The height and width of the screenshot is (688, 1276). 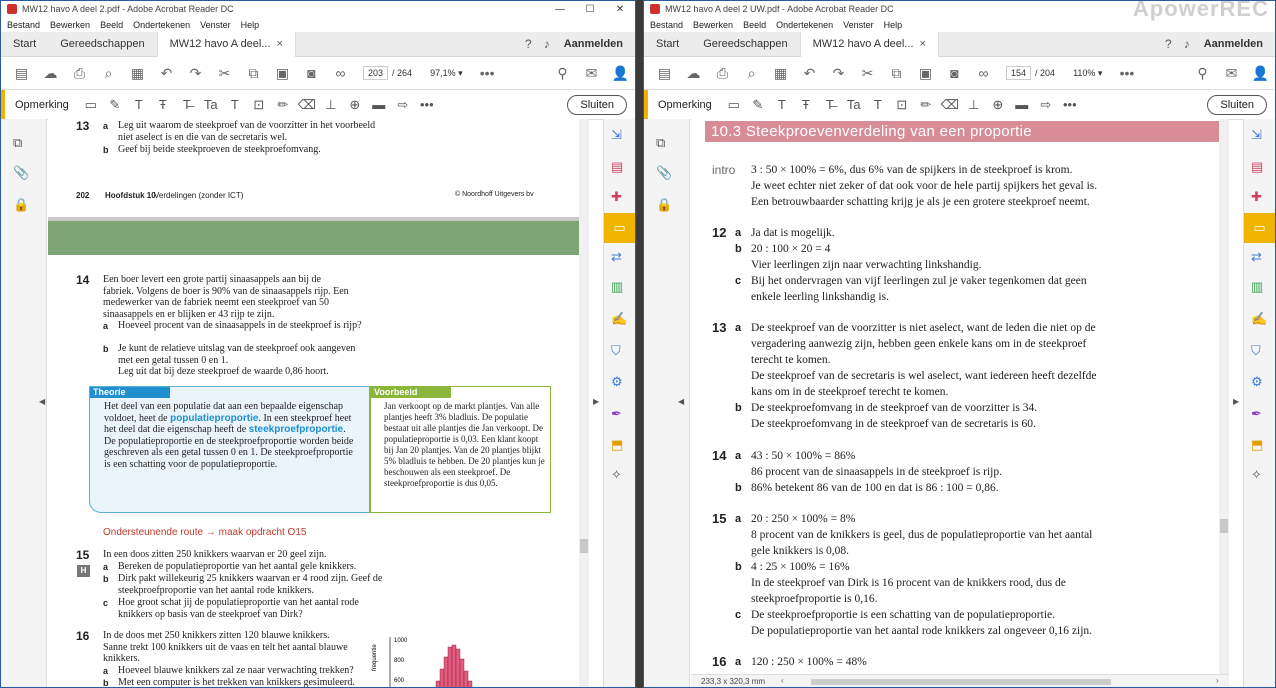 I want to click on upload-cloud-icon: ☁, so click(x=693, y=73).